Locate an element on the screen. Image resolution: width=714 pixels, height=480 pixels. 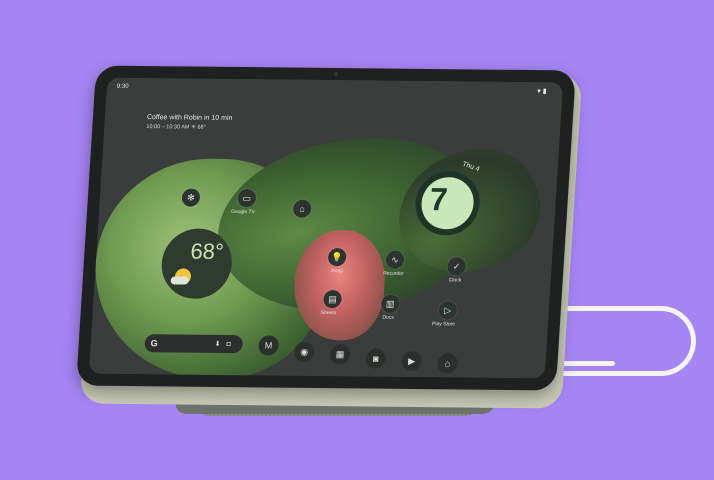
glance-event-title: Coffee with Robin in 10 min is located at coordinates (189, 118).